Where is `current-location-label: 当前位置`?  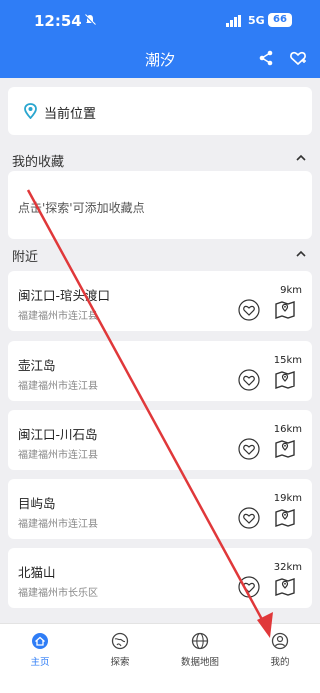
current-location-label: 当前位置 is located at coordinates (70, 114).